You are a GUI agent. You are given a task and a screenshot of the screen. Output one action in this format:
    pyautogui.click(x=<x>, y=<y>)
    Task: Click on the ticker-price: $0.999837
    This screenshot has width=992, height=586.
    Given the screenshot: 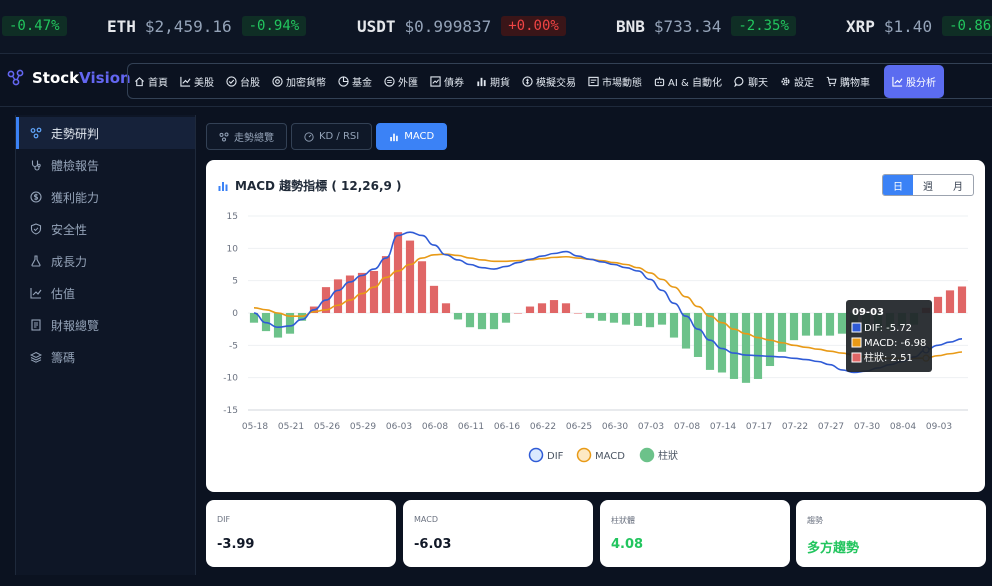 What is the action you would take?
    pyautogui.click(x=448, y=26)
    